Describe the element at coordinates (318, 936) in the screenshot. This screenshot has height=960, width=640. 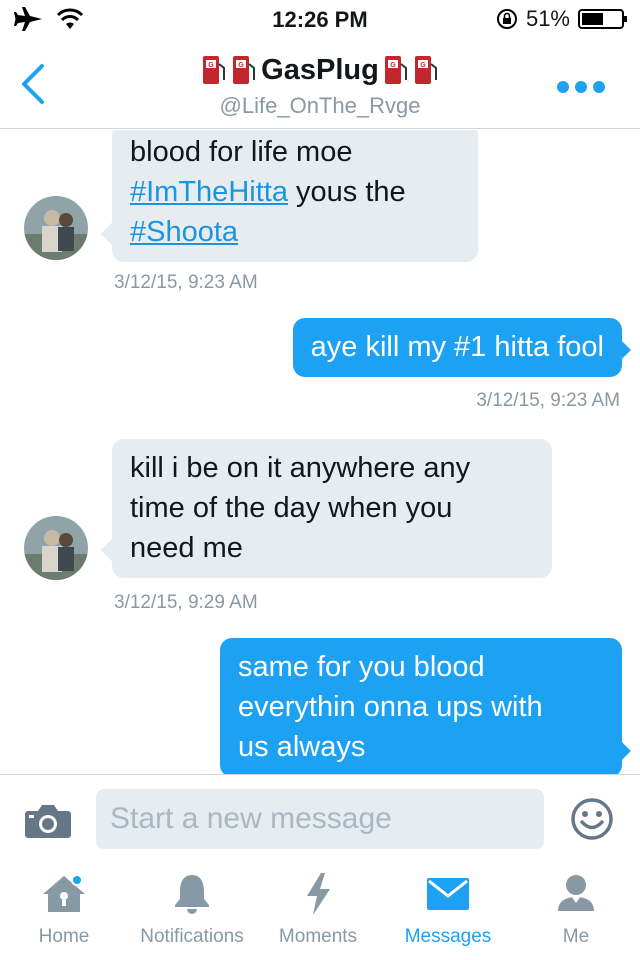
I see `tab-label: Moments` at that location.